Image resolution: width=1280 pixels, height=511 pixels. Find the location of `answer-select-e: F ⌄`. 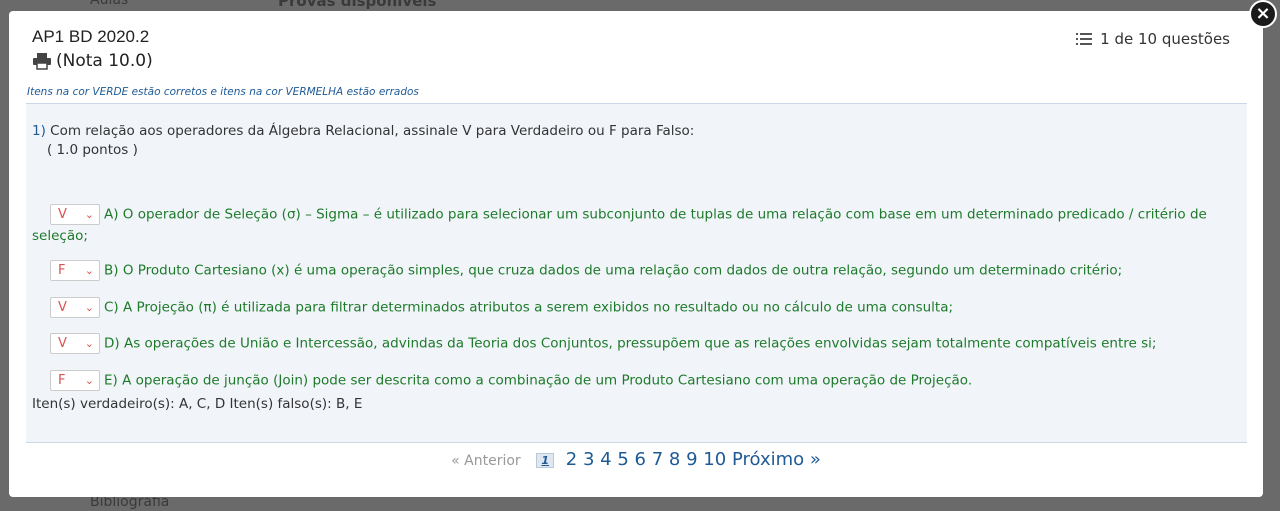

answer-select-e: F ⌄ is located at coordinates (75, 380).